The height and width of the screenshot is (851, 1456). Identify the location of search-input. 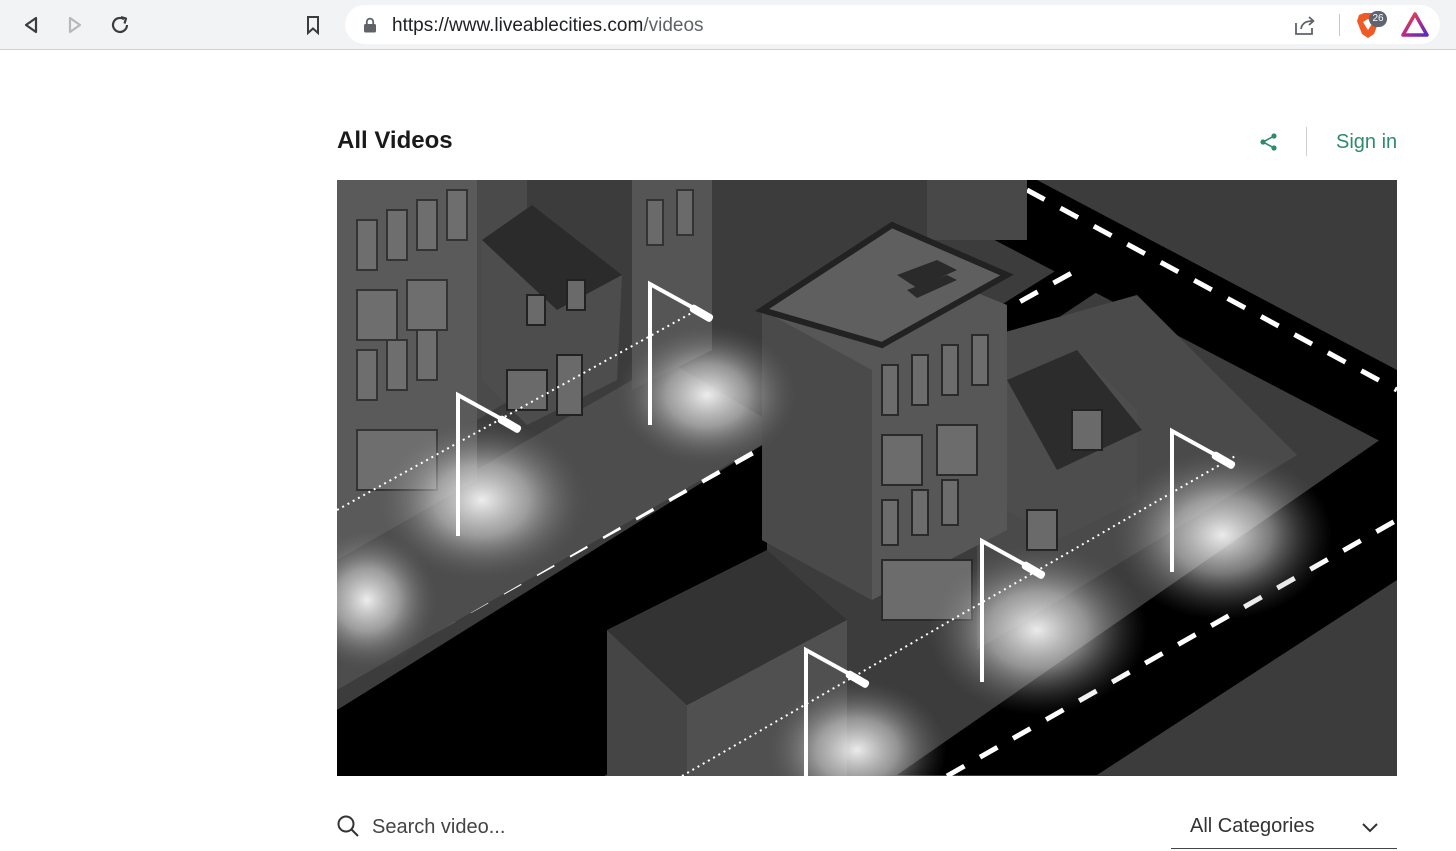
(652, 827).